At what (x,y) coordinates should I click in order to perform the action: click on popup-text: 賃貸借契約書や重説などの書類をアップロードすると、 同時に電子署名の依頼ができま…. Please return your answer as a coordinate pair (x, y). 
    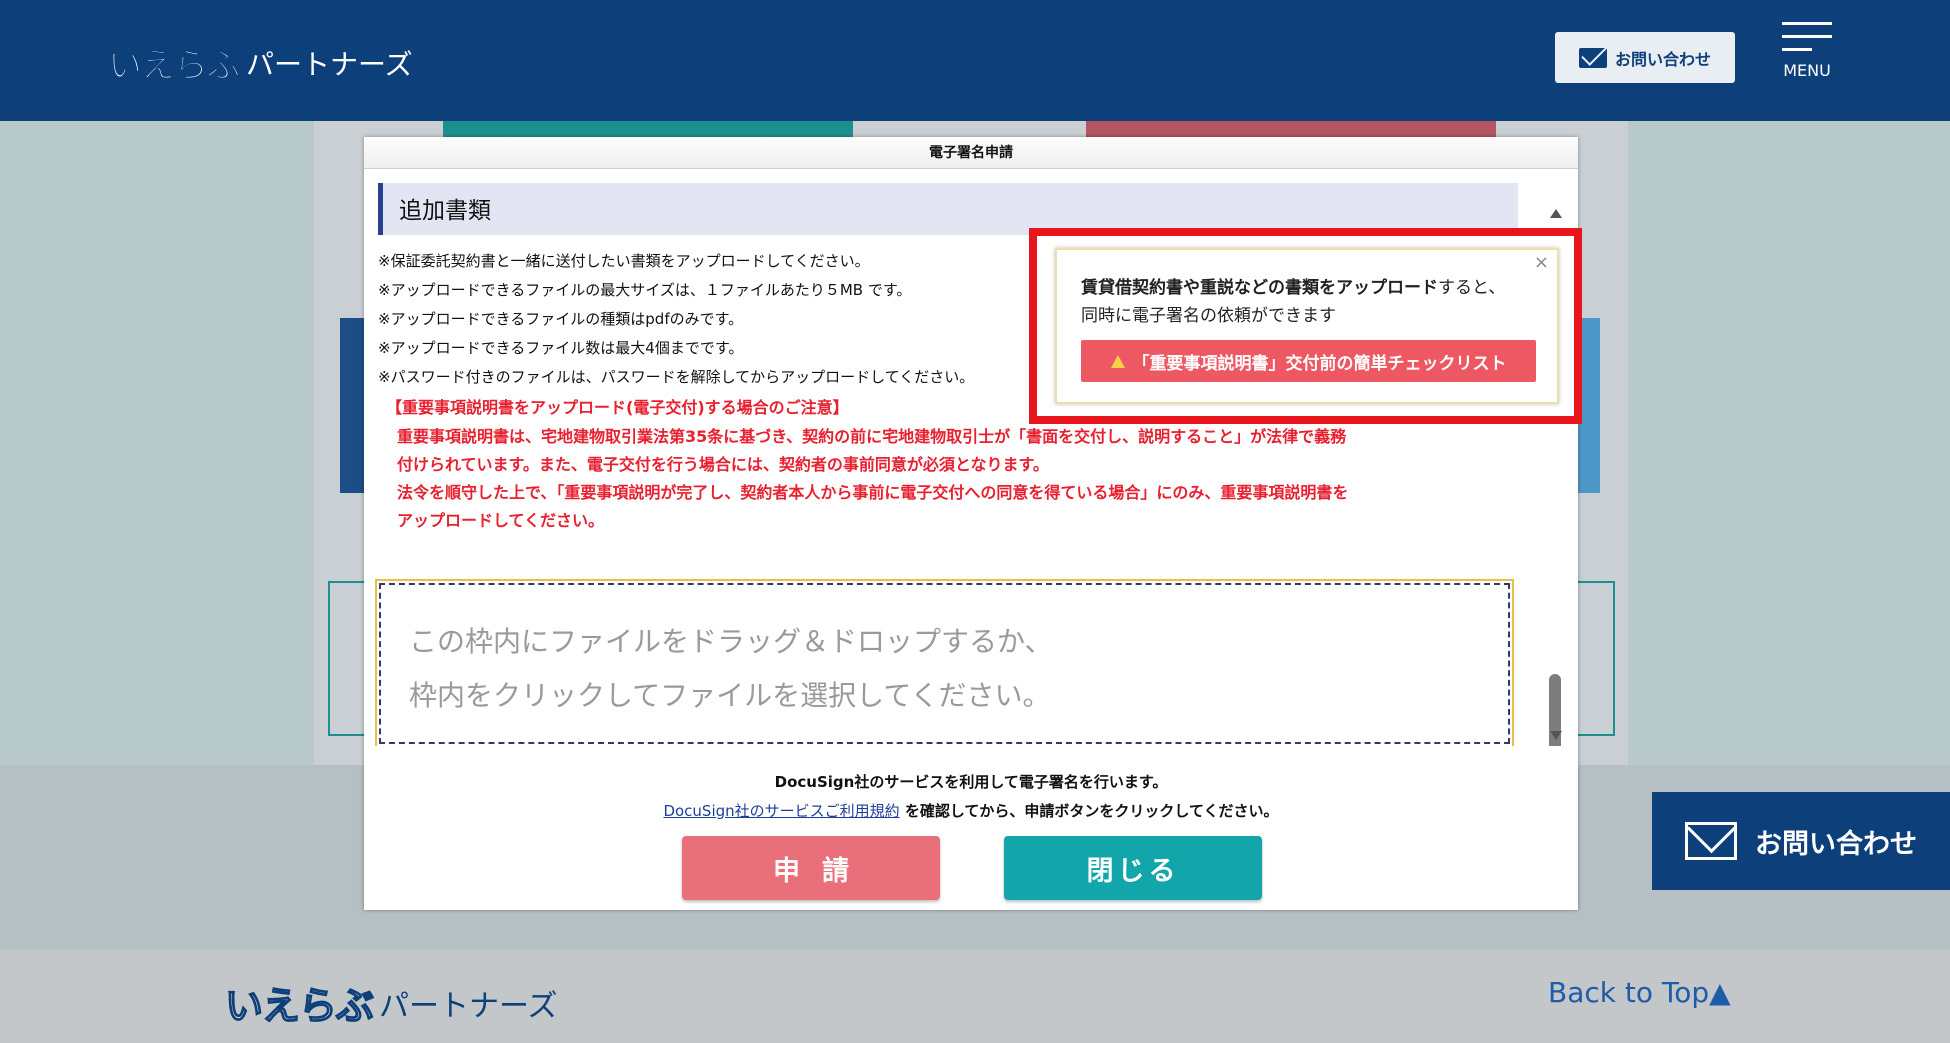
    Looking at the image, I should click on (1311, 302).